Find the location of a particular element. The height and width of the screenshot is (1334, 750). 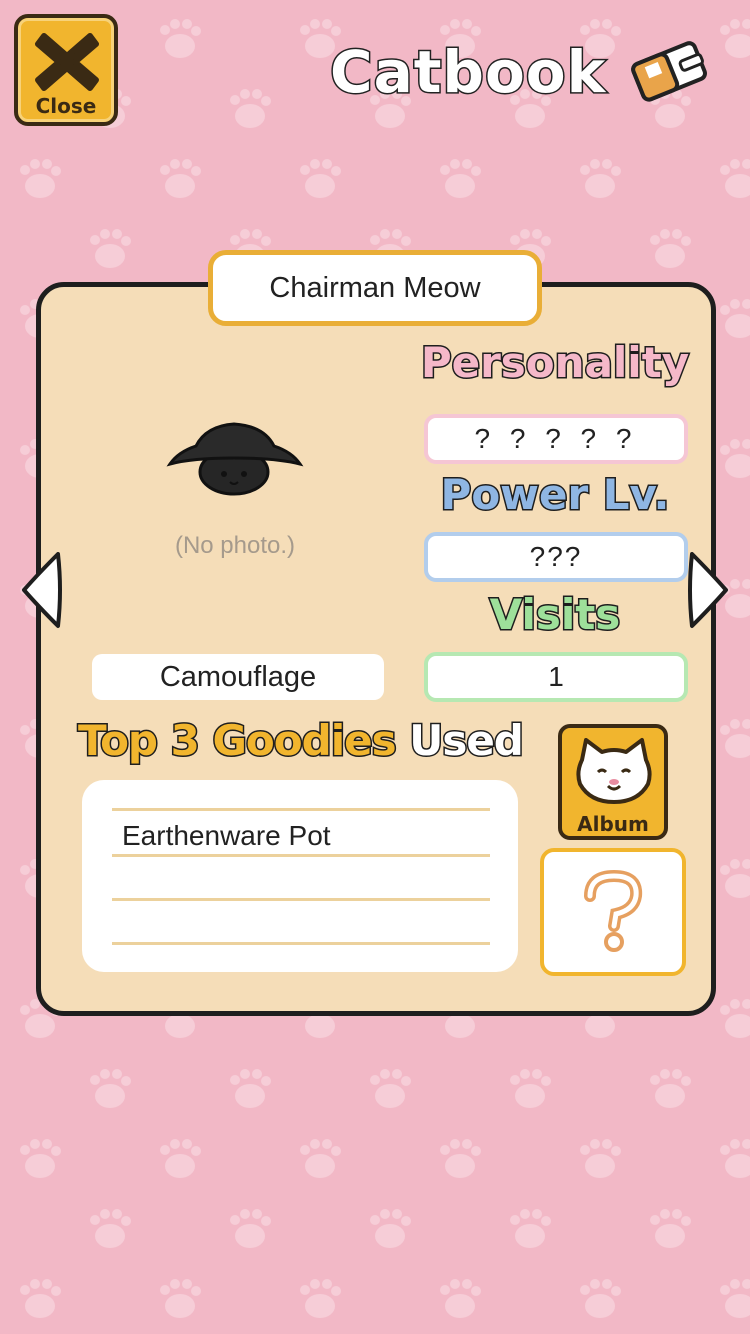

next-cat-arrow is located at coordinates (708, 590).